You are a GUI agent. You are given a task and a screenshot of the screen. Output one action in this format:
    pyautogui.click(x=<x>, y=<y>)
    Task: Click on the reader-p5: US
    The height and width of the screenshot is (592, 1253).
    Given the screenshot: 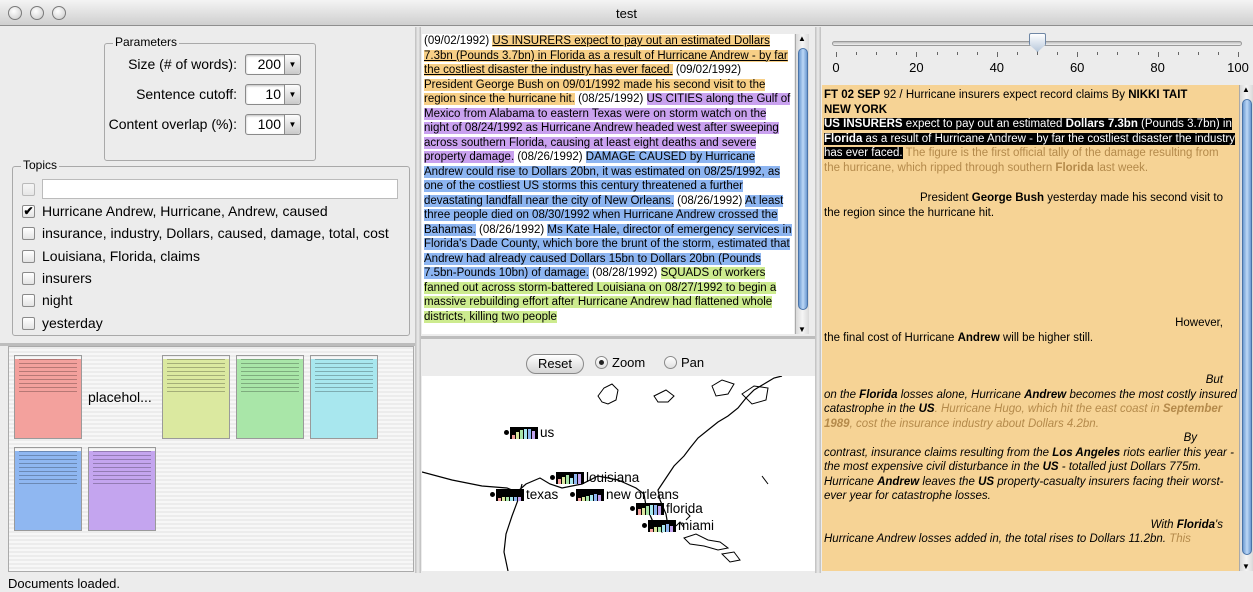 What is the action you would take?
    pyautogui.click(x=986, y=481)
    